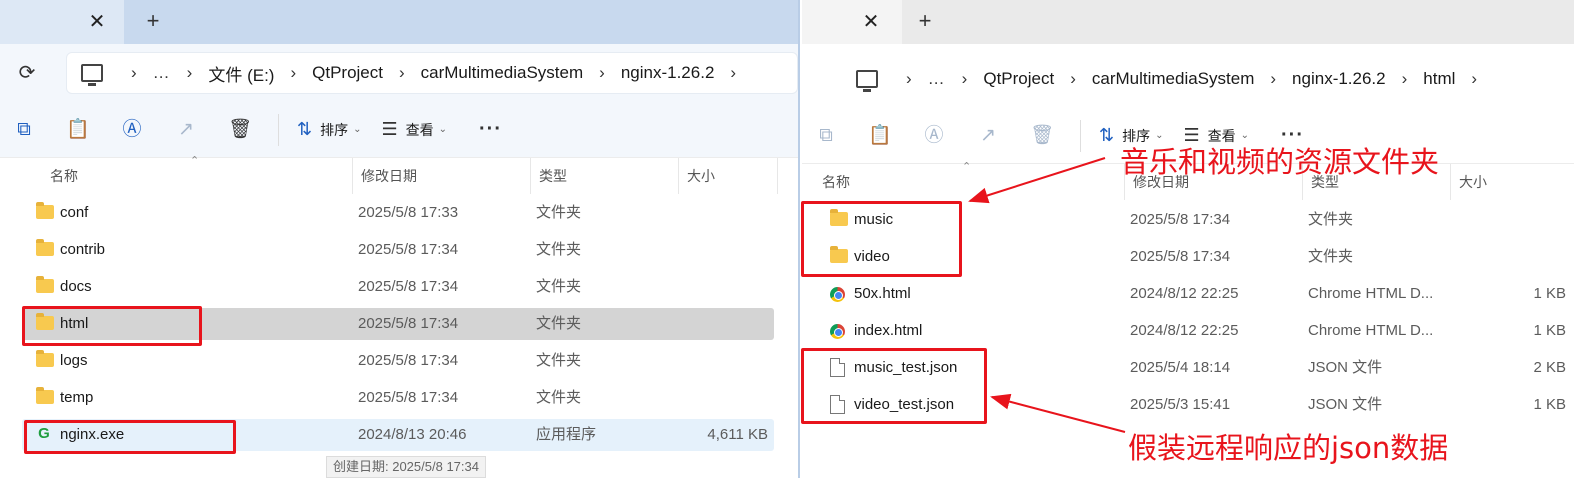  I want to click on tab-nginx: ✕, so click(62, 22).